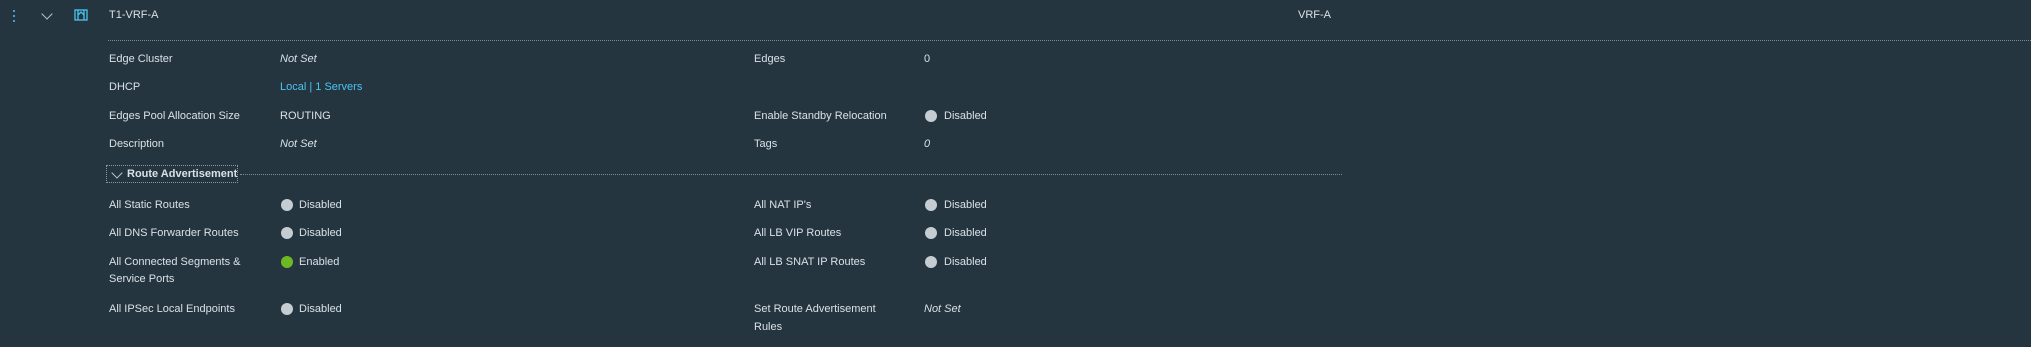 The height and width of the screenshot is (347, 2031). Describe the element at coordinates (321, 87) in the screenshot. I see `dhcp-link: Local | 1 Servers` at that location.